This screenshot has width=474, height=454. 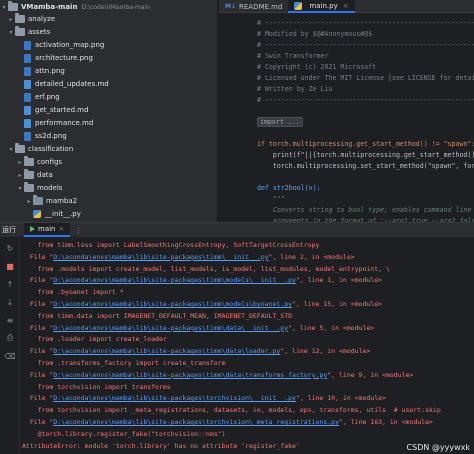 What do you see at coordinates (108, 149) in the screenshot?
I see `tree-item: ▾ classification` at bounding box center [108, 149].